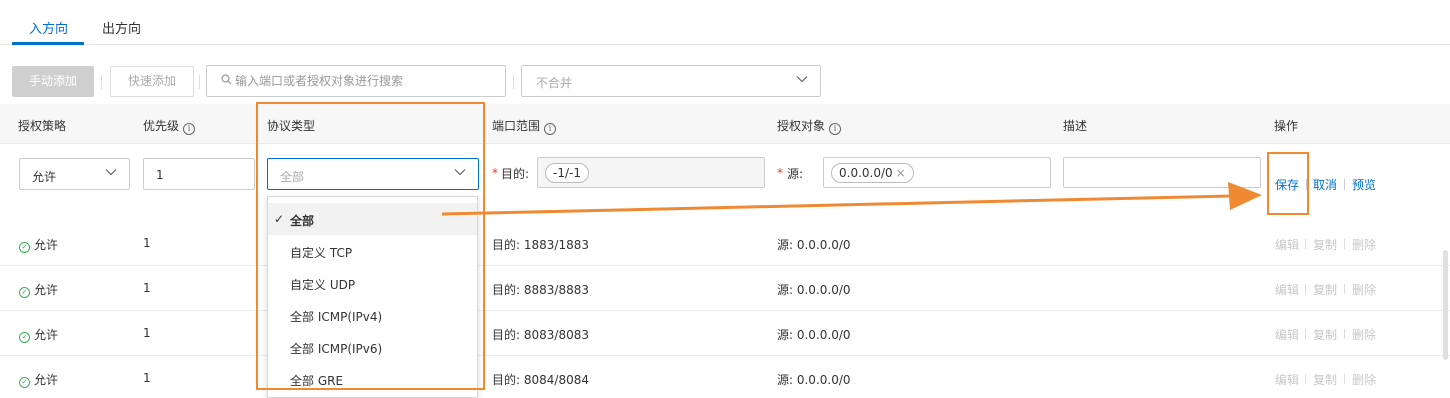  I want to click on annotation-arrow, so click(851, 199).